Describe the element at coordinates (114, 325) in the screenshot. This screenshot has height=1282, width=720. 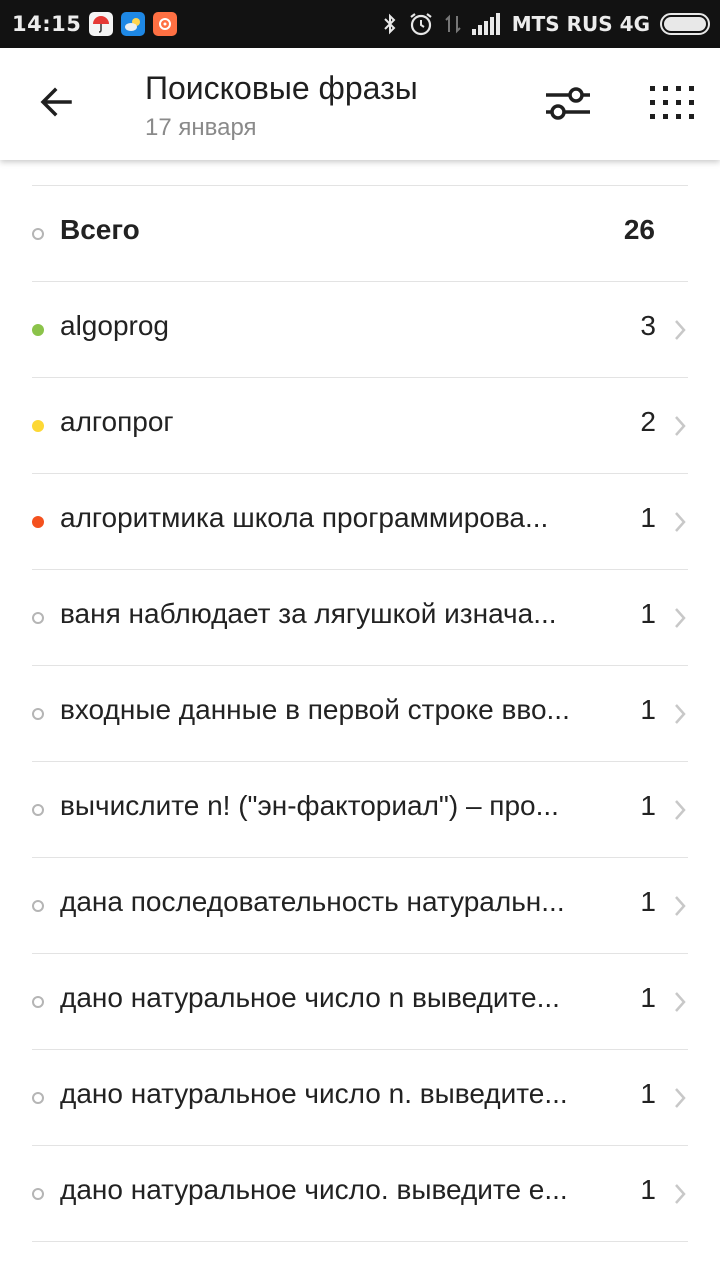
I see `list-item-label: algoprog` at that location.